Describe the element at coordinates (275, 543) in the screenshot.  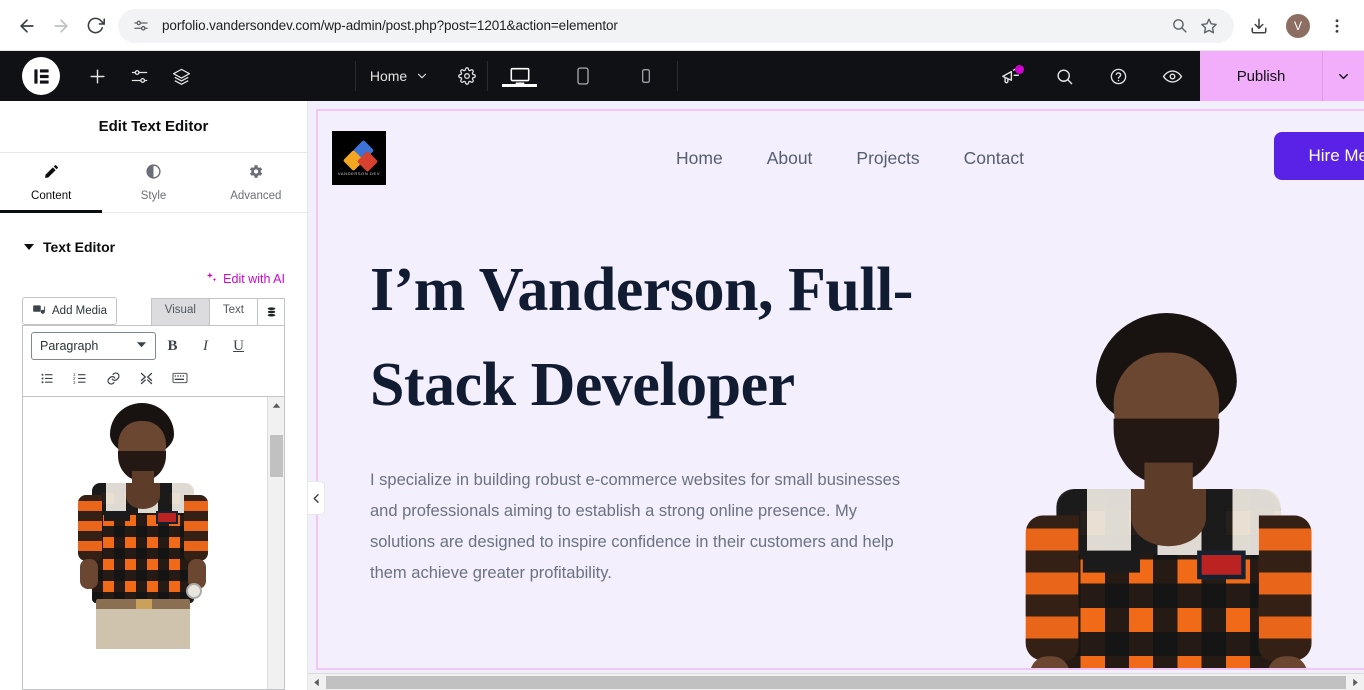
I see `editor-vertical-scrollbar` at that location.